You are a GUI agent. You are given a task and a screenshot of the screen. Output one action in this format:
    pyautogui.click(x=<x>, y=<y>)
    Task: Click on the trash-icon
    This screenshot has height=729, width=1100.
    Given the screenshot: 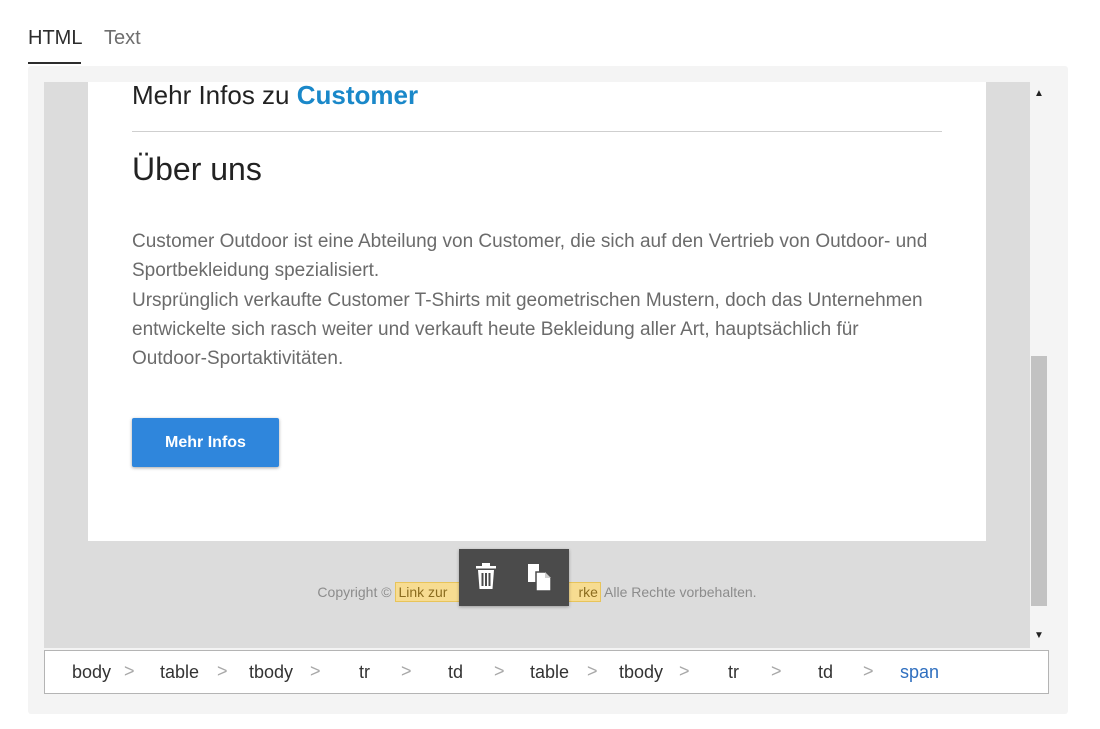 What is the action you would take?
    pyautogui.click(x=486, y=577)
    